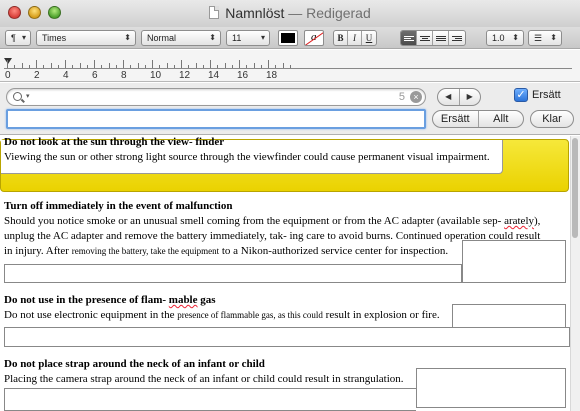 The height and width of the screenshot is (411, 580). What do you see at coordinates (243, 75) in the screenshot?
I see `ruler-number: 16` at bounding box center [243, 75].